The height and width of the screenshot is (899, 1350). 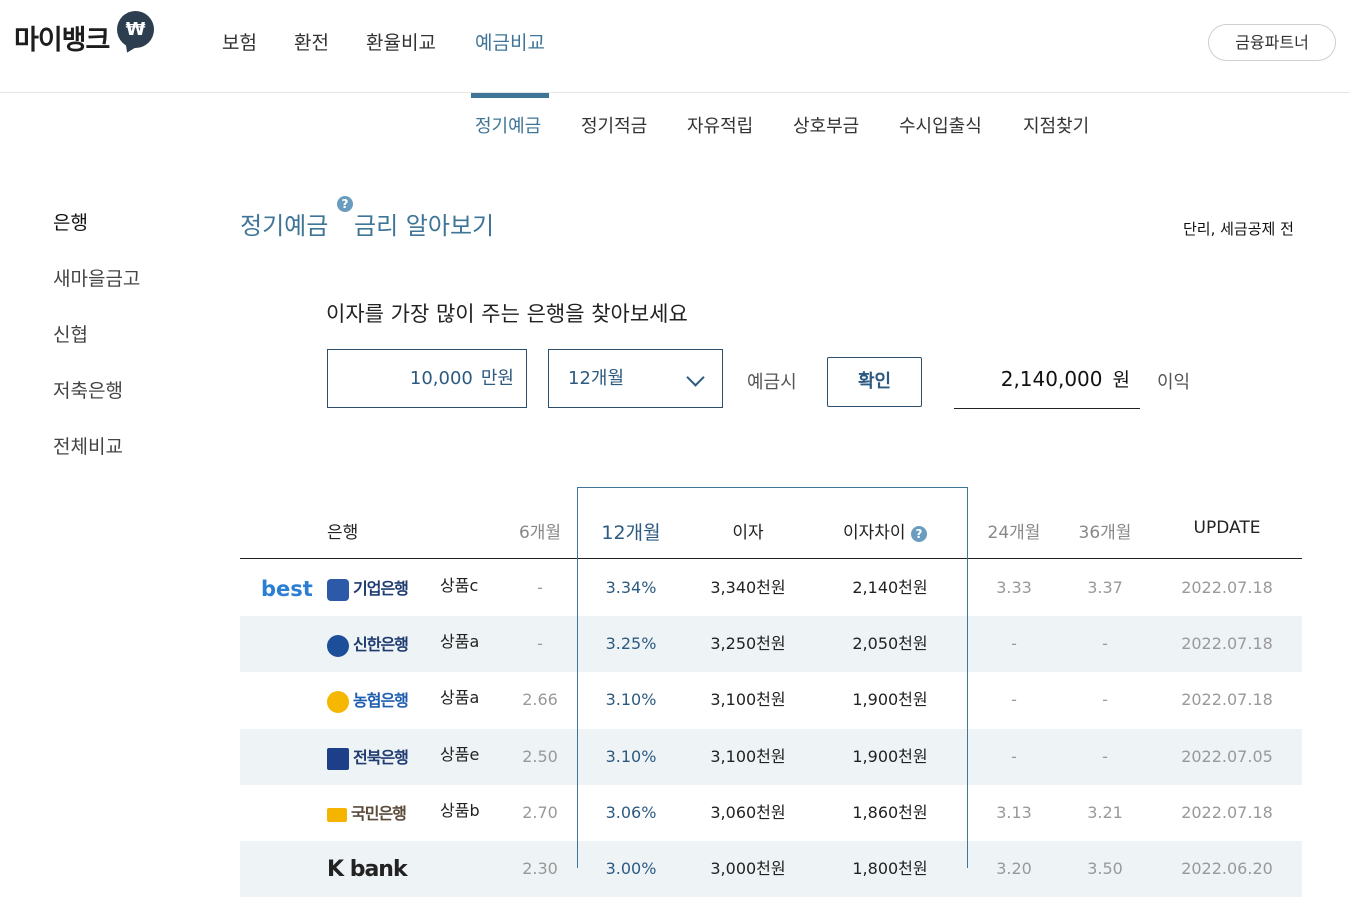 I want to click on chevron-down-icon, so click(x=695, y=377).